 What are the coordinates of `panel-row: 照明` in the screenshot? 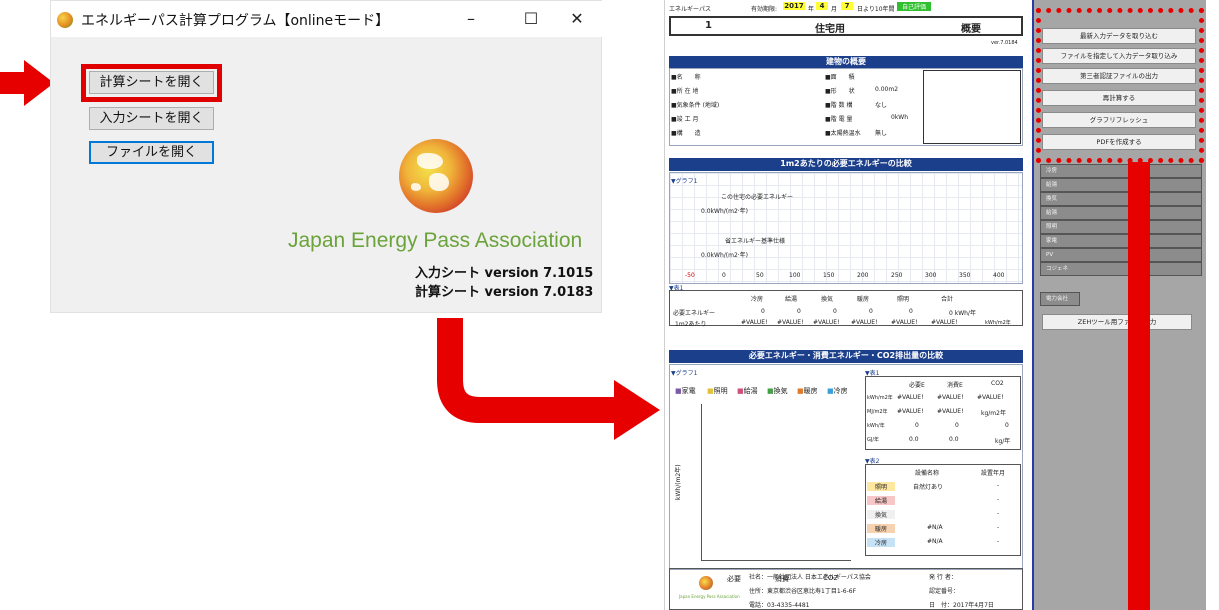 It's located at (1121, 227).